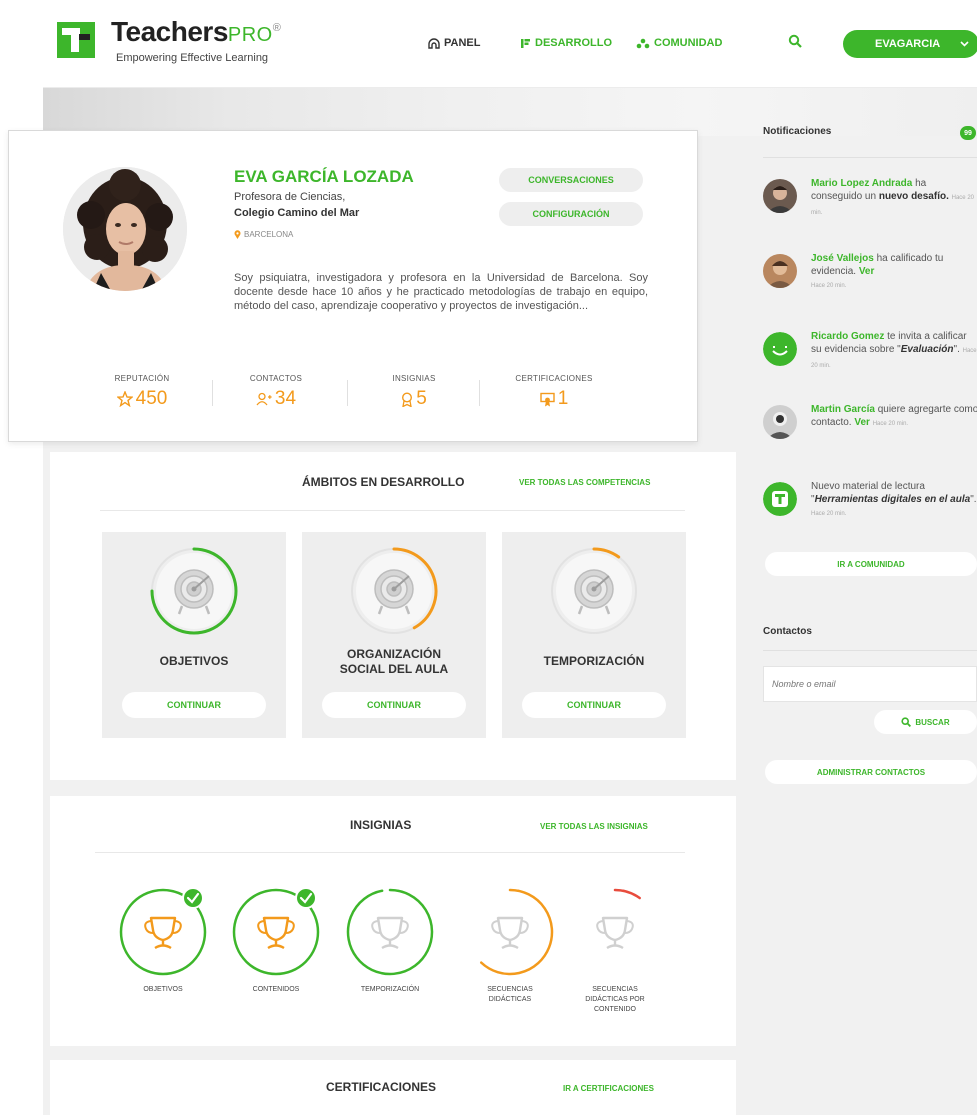 The height and width of the screenshot is (1115, 977). I want to click on stat-certificaciones: CERTIFICACIONES 1, so click(554, 392).